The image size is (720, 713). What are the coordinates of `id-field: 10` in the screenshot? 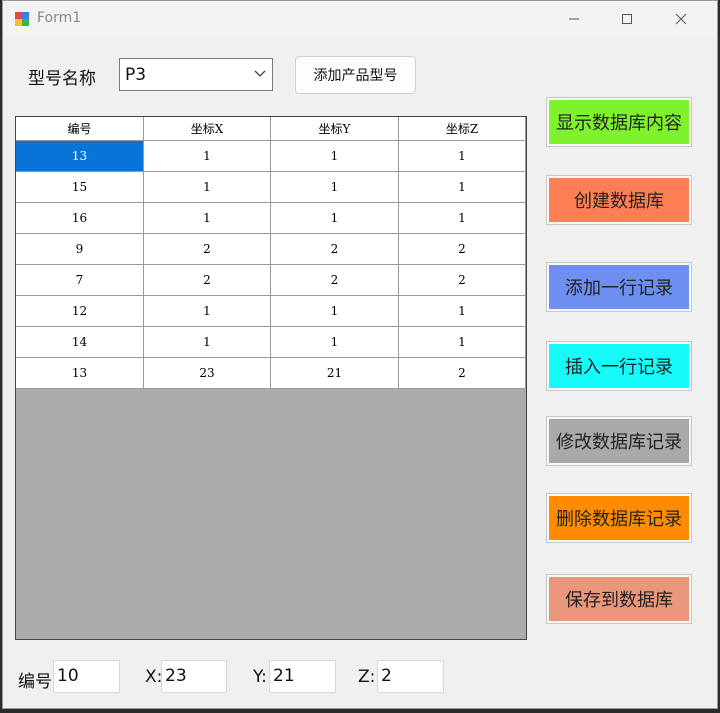 It's located at (86, 676).